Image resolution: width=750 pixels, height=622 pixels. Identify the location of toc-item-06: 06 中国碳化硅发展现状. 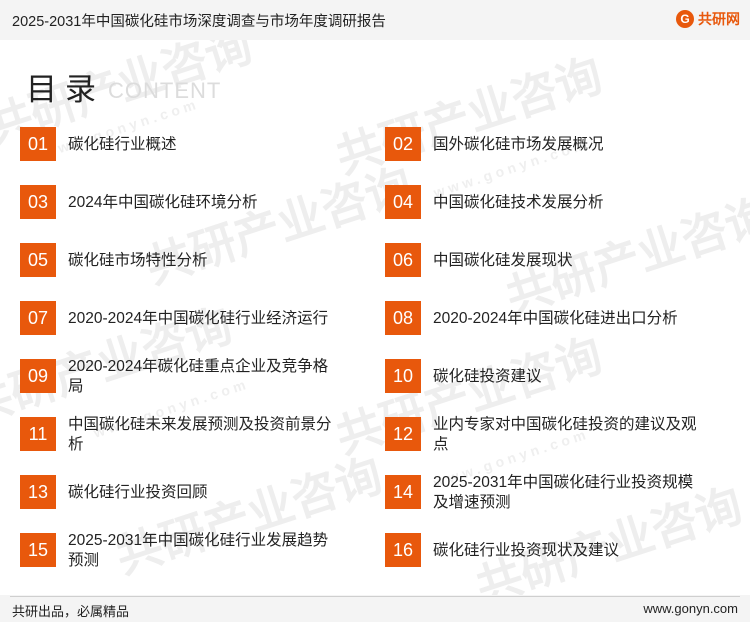
(555, 261).